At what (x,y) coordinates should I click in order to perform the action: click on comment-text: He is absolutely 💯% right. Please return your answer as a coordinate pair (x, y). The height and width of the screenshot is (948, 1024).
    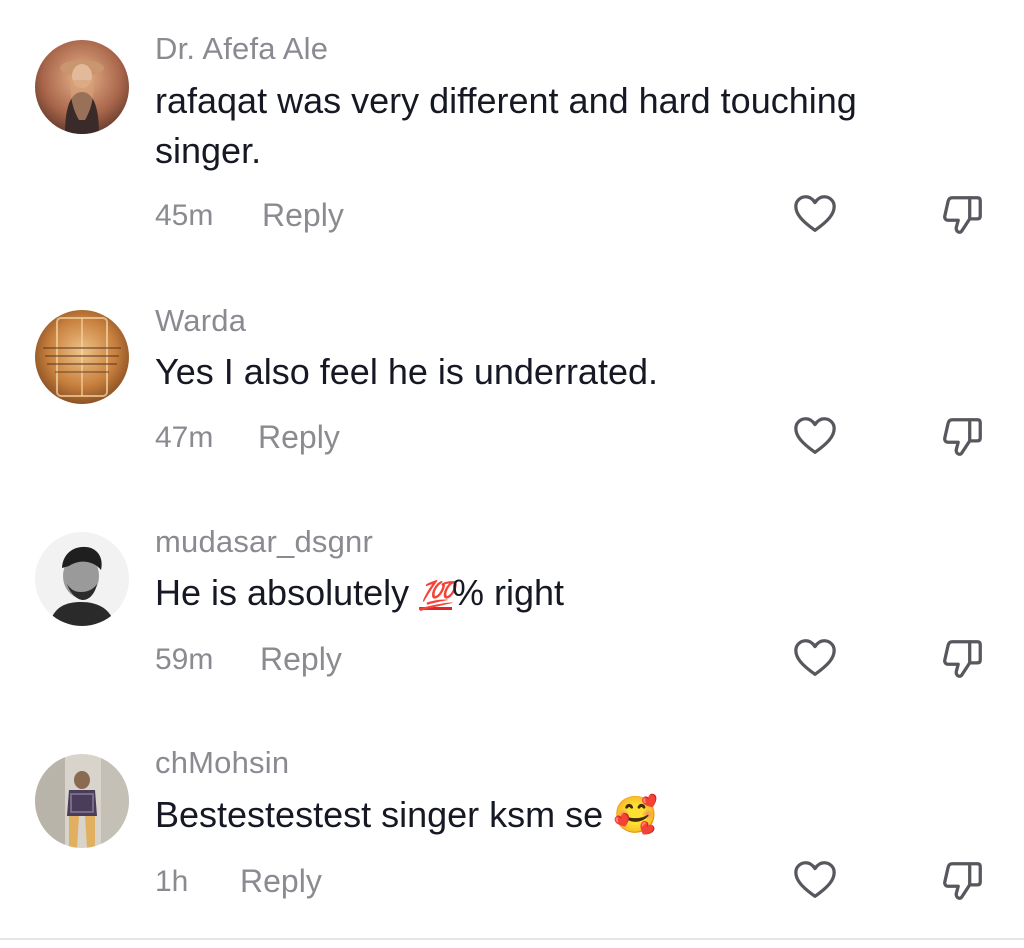
    Looking at the image, I should click on (550, 594).